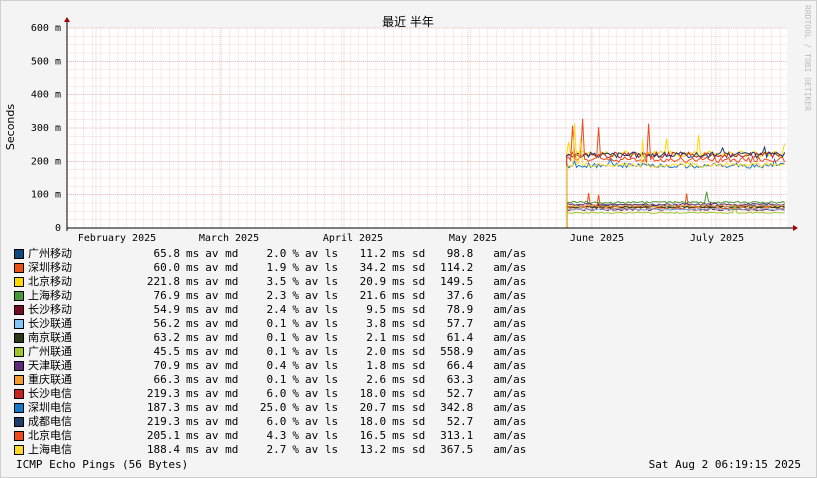 The image size is (817, 478). Describe the element at coordinates (376, 323) in the screenshot. I see `legend-sd: 3.8` at that location.